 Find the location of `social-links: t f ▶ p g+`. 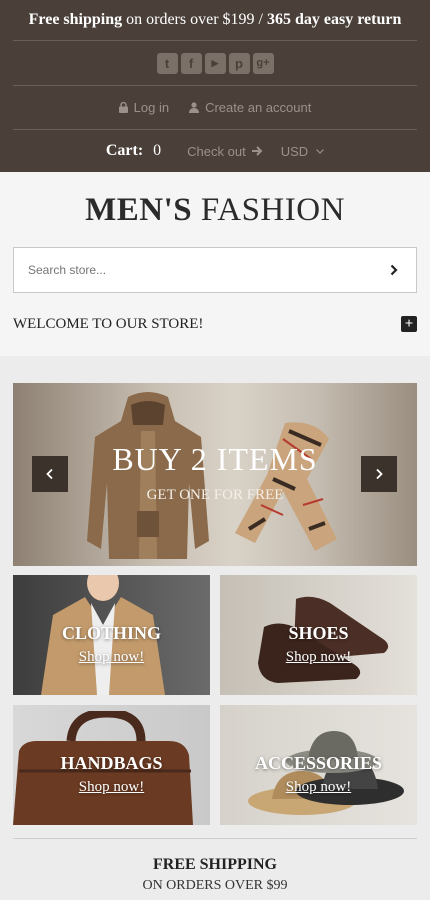

social-links: t f ▶ p g+ is located at coordinates (215, 63).